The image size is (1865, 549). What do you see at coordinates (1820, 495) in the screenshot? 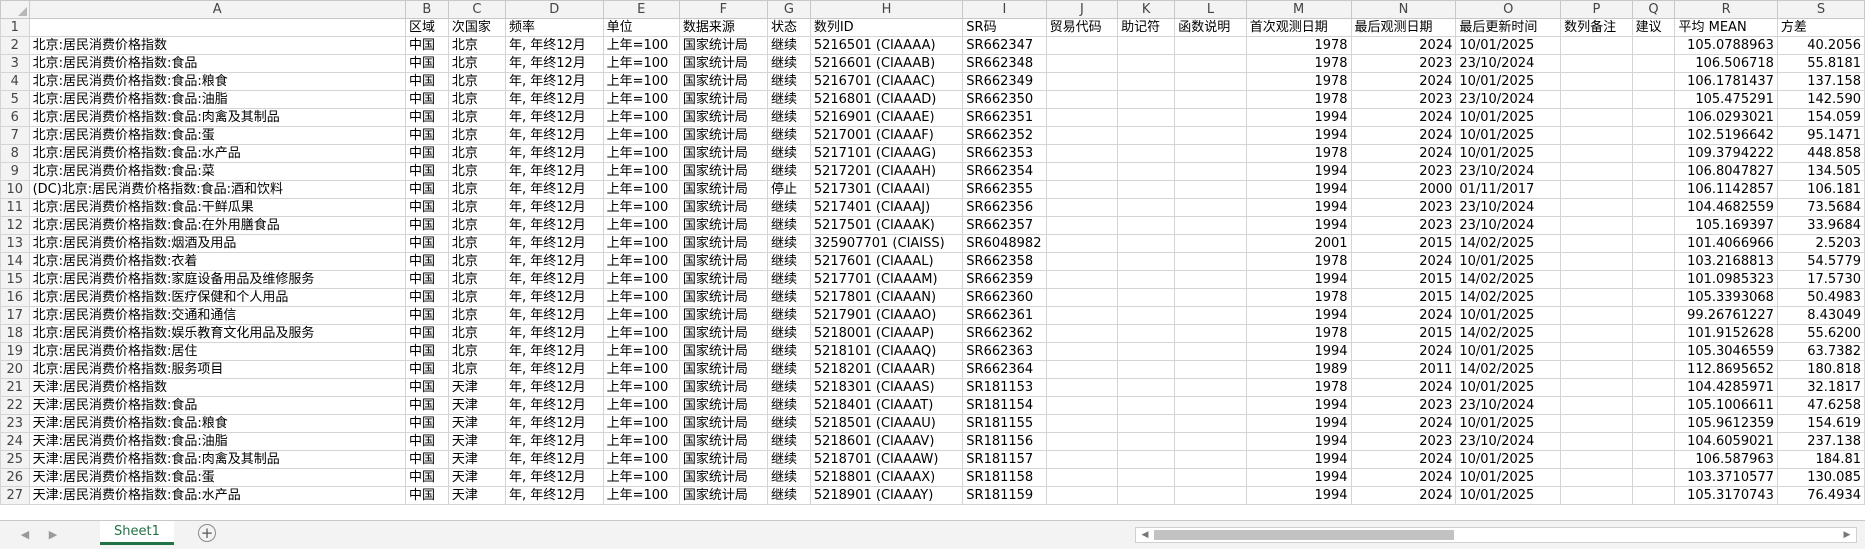
I see `cell: 76.4934` at bounding box center [1820, 495].